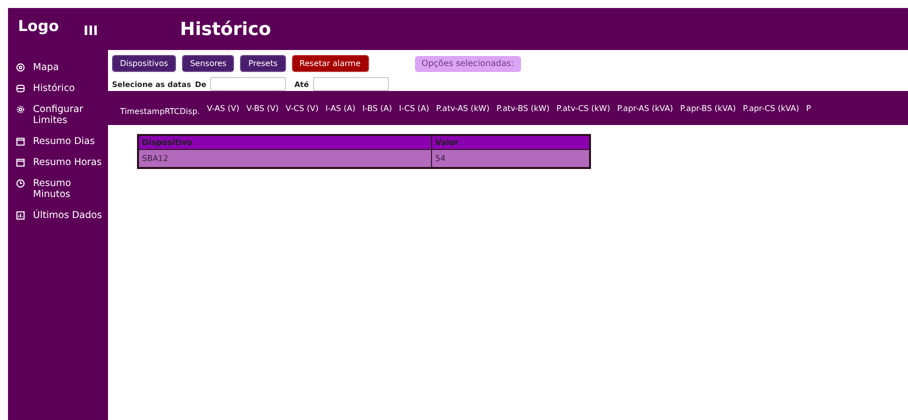 This screenshot has height=420, width=908. Describe the element at coordinates (645, 108) in the screenshot. I see `column-option: P.apr-AS (kVA)` at that location.